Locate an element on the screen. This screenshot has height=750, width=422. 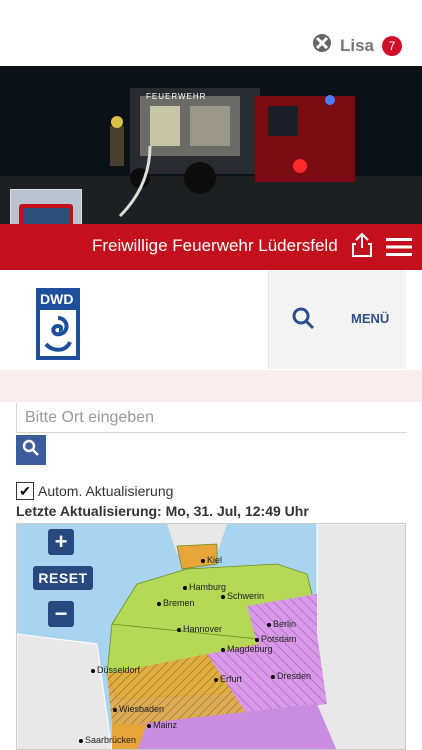
dwd-nav-panel: MENÜ is located at coordinates (337, 319).